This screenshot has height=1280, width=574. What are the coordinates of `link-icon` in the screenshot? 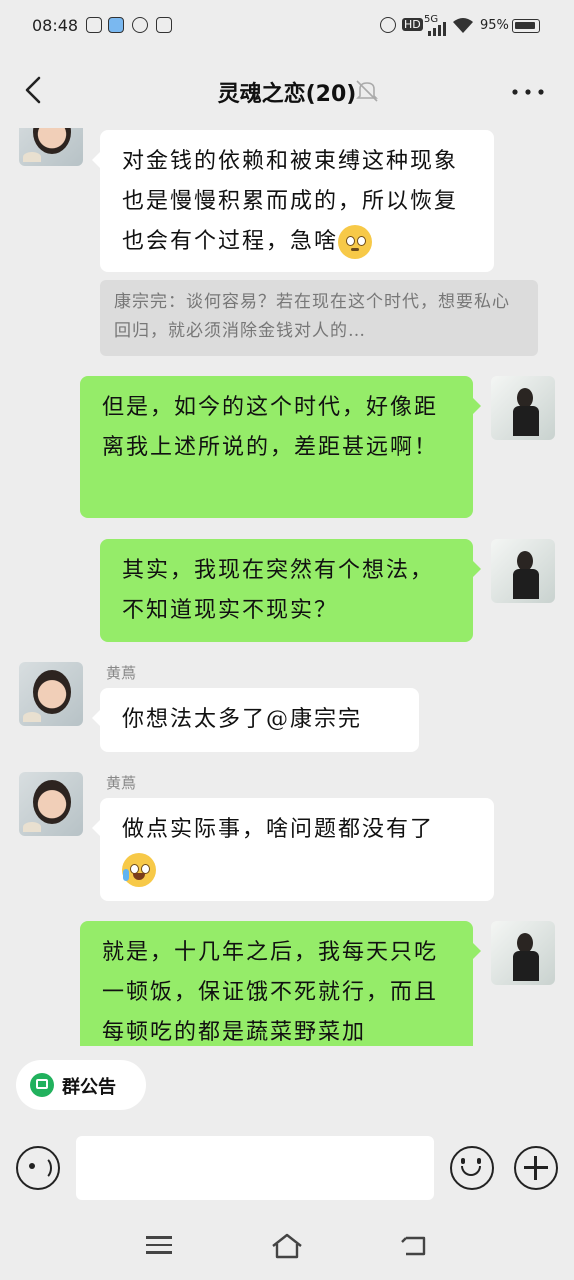 It's located at (140, 25).